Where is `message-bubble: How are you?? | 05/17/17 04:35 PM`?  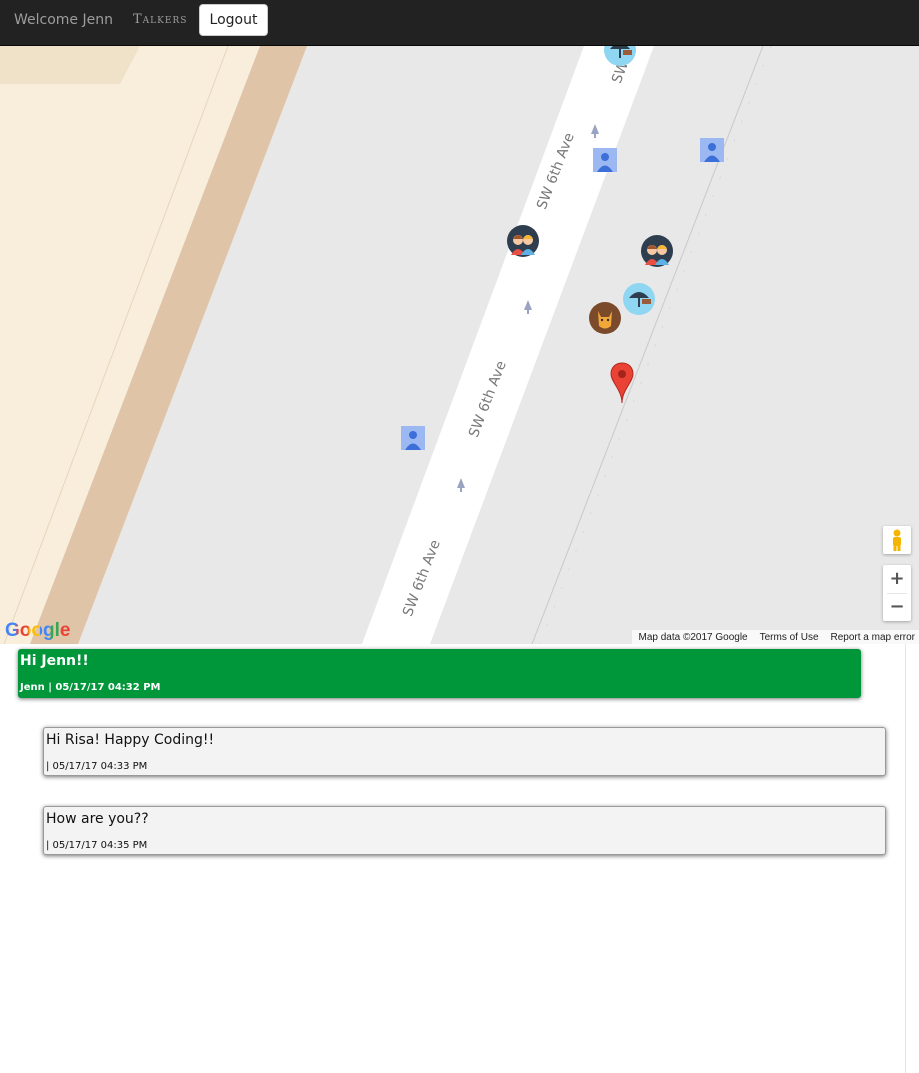
message-bubble: How are you?? | 05/17/17 04:35 PM is located at coordinates (464, 830).